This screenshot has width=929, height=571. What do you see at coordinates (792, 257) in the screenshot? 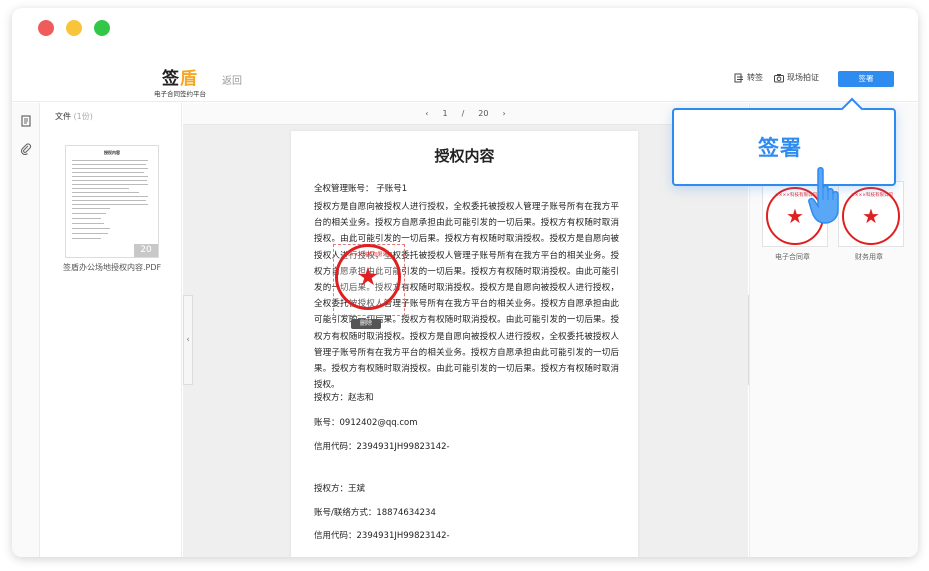
I see `seal1-label: 电子合同章` at bounding box center [792, 257].